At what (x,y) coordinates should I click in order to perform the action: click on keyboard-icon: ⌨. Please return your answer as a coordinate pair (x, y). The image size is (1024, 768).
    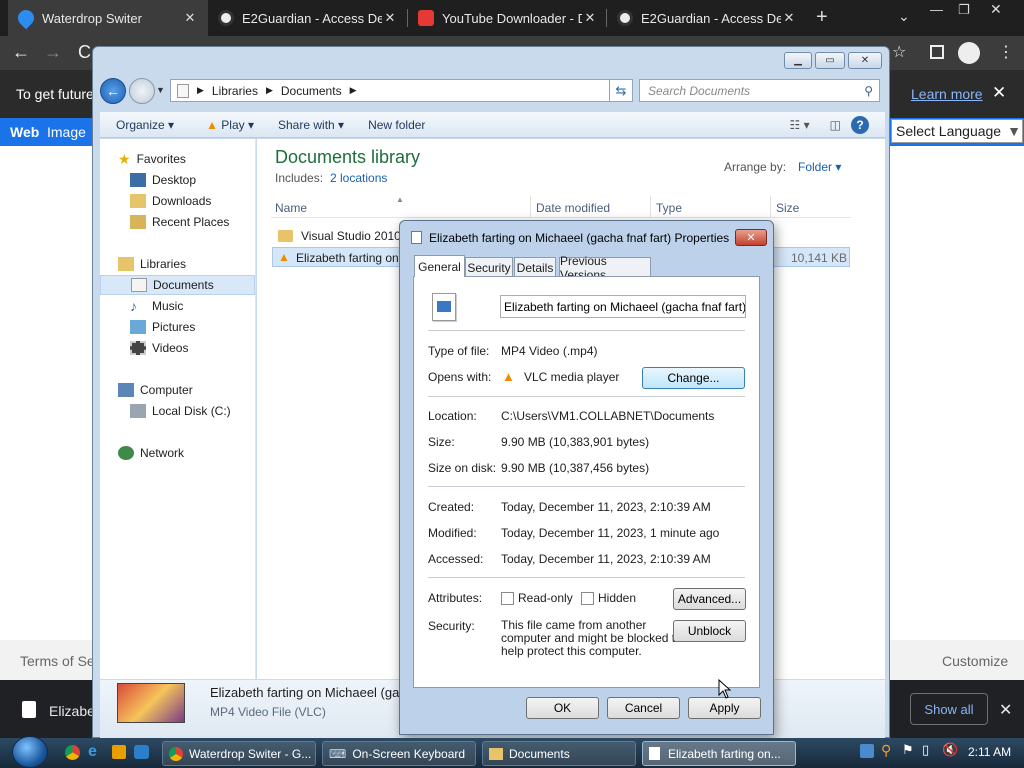
    Looking at the image, I should click on (338, 753).